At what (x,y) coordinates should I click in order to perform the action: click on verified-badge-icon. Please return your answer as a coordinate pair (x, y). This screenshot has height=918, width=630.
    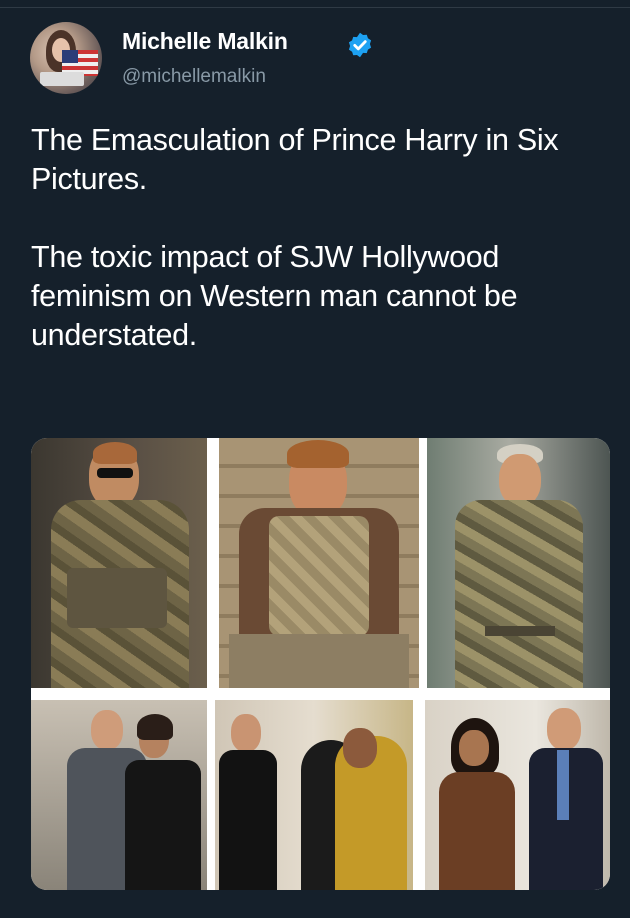
    Looking at the image, I should click on (360, 45).